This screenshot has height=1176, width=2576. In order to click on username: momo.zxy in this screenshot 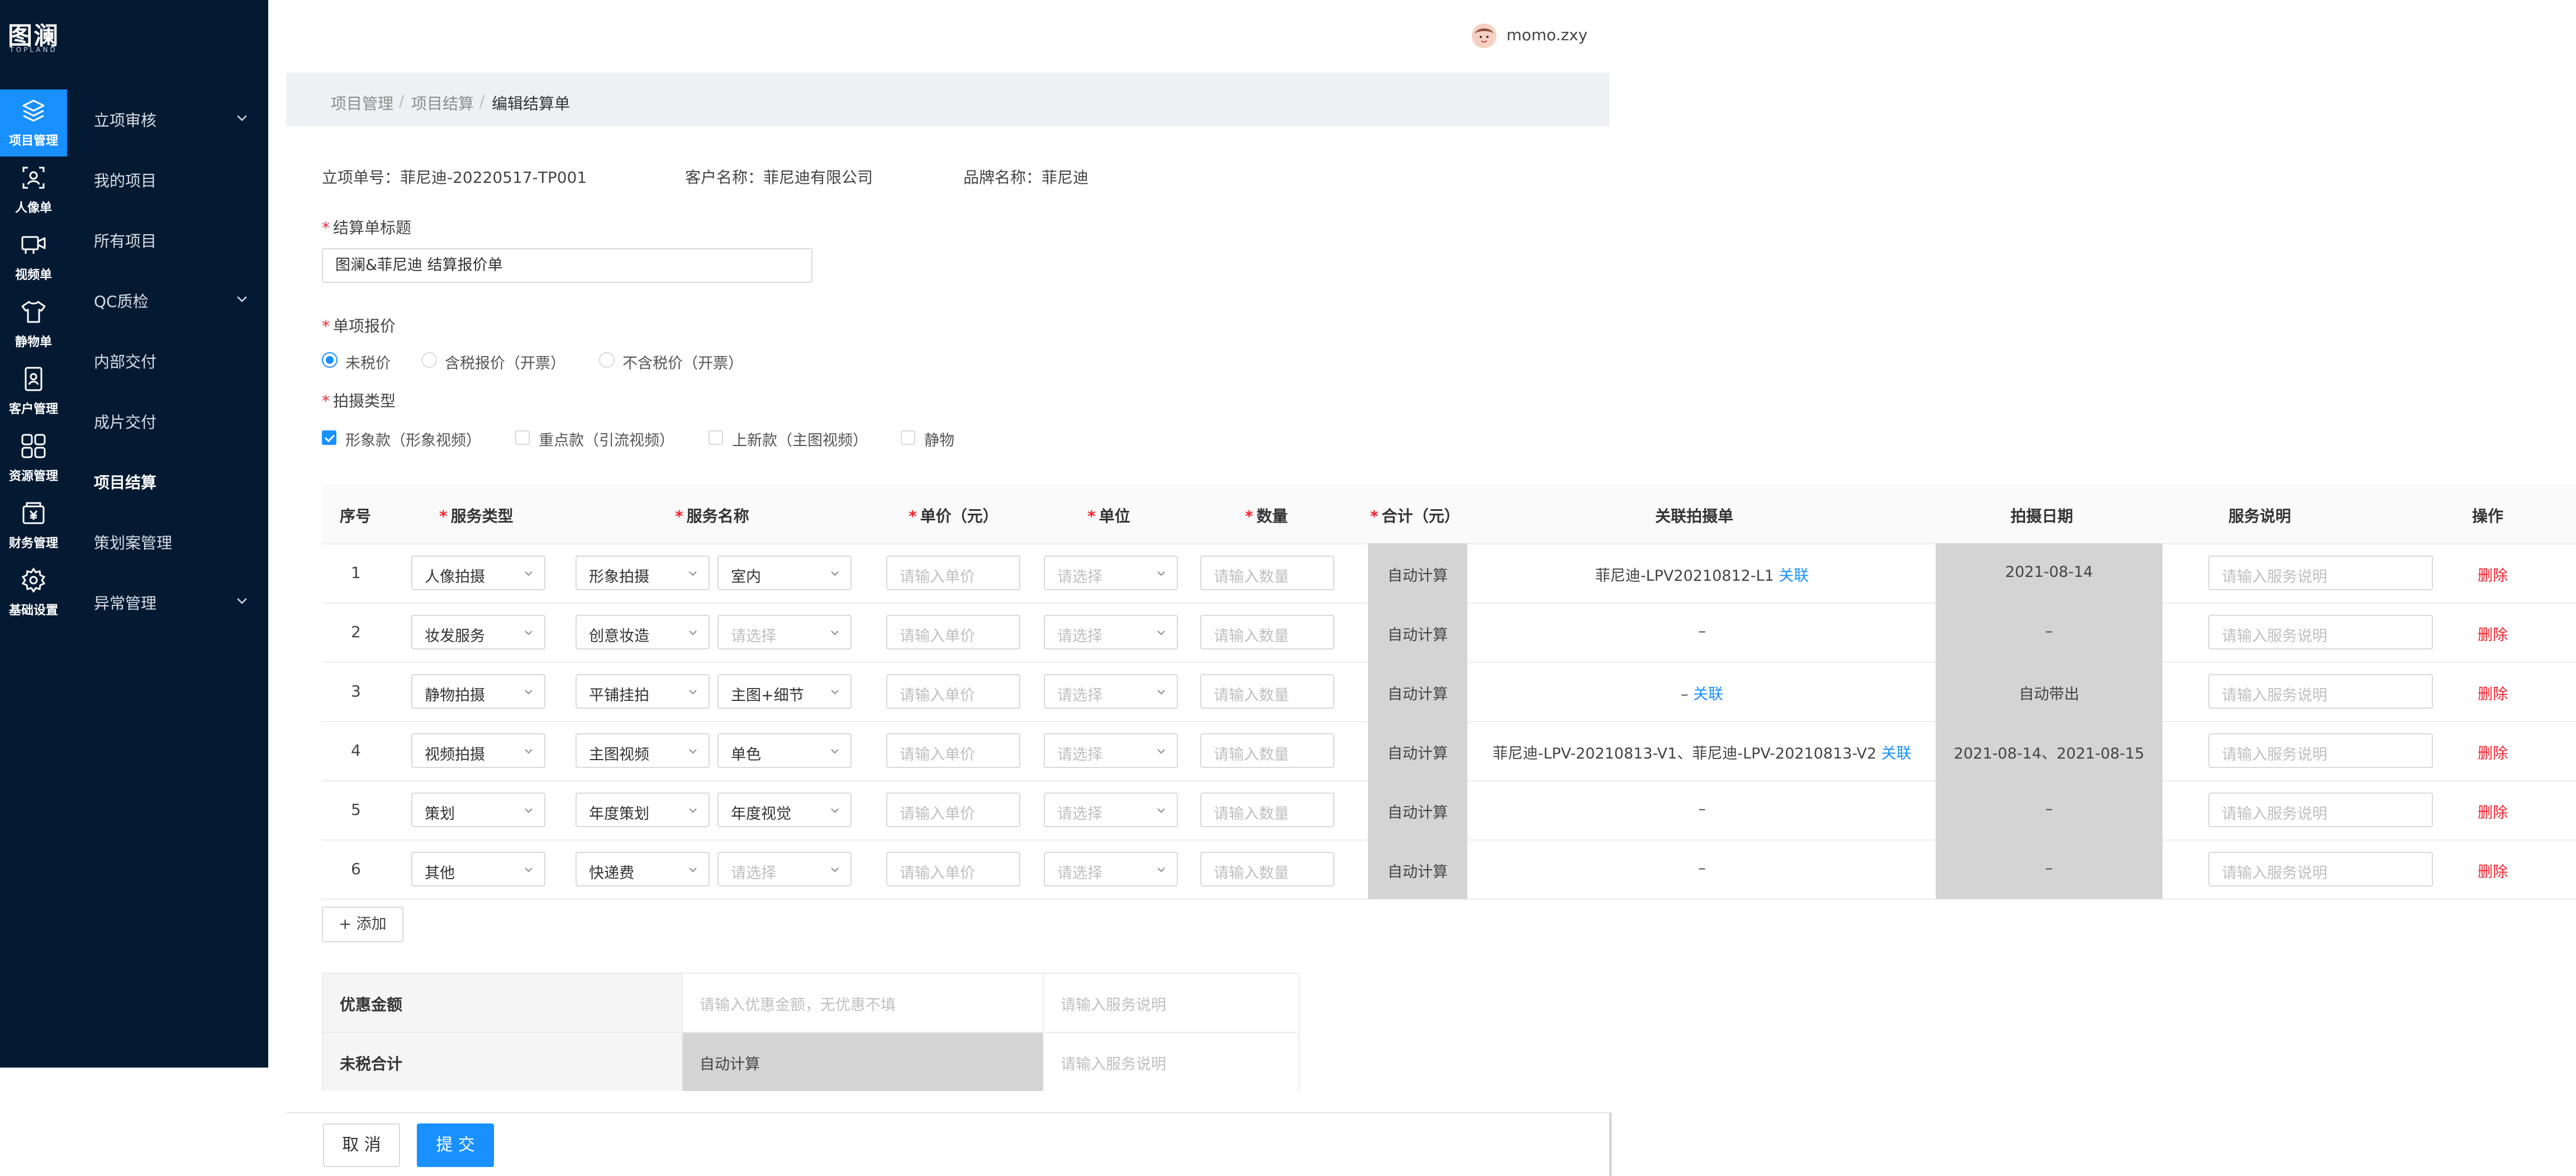, I will do `click(1547, 35)`.